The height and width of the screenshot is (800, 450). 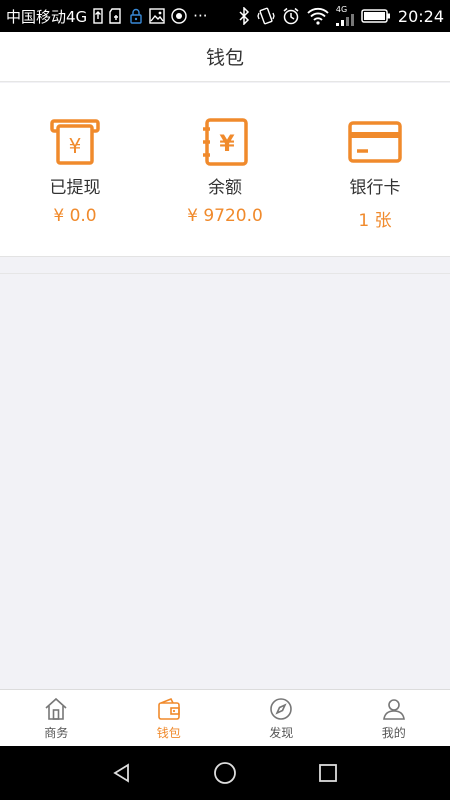 I want to click on title-bar: 钱包, so click(x=225, y=57).